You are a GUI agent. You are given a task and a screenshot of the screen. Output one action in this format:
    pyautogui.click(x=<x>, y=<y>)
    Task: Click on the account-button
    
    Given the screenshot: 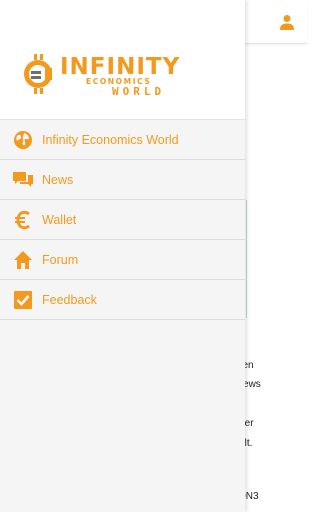 What is the action you would take?
    pyautogui.click(x=287, y=22)
    